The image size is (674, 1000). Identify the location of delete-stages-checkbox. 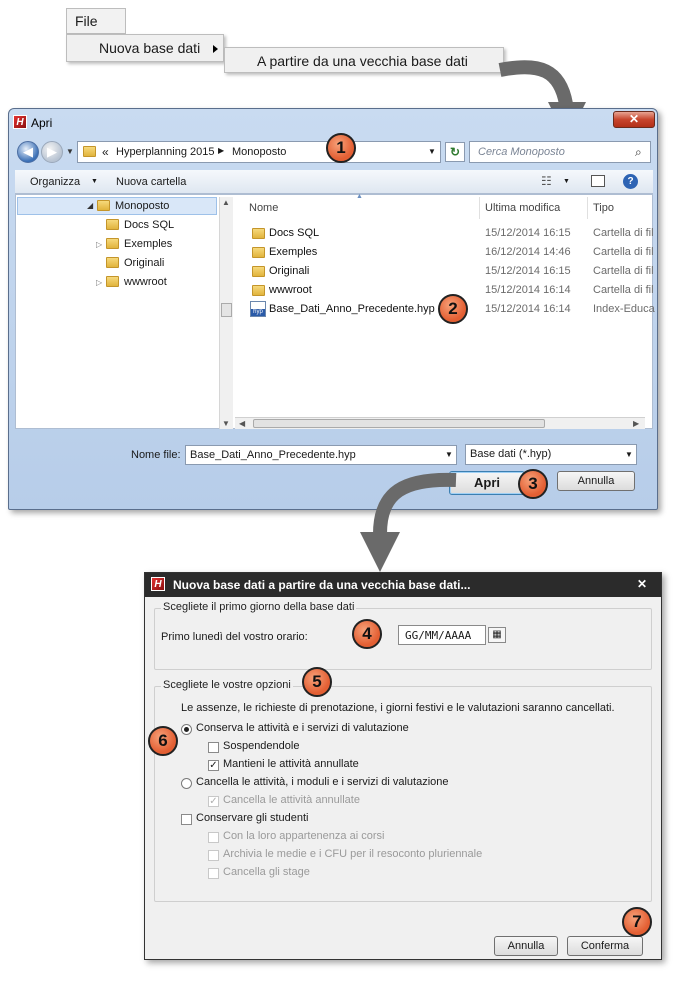
(213, 873).